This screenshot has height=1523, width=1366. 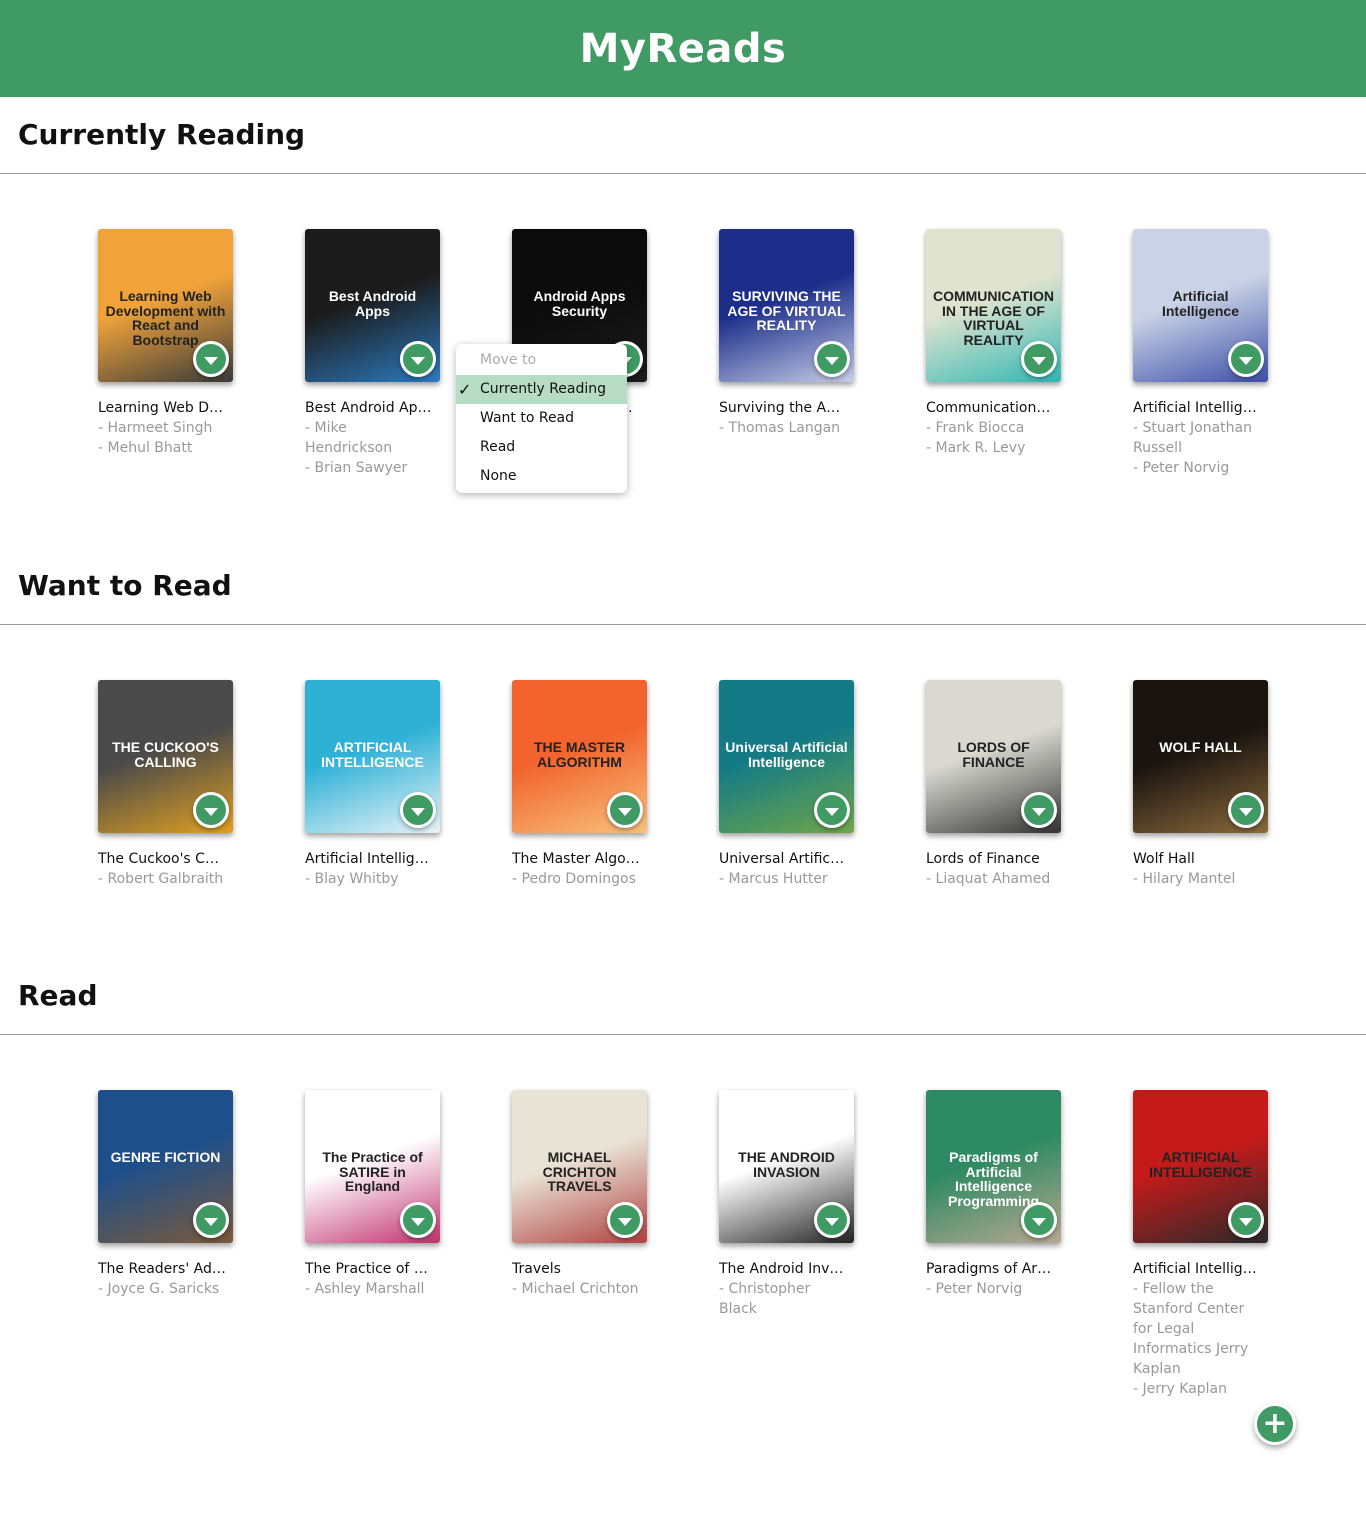 I want to click on book-cover-text: WOLF HALL, so click(x=1200, y=747).